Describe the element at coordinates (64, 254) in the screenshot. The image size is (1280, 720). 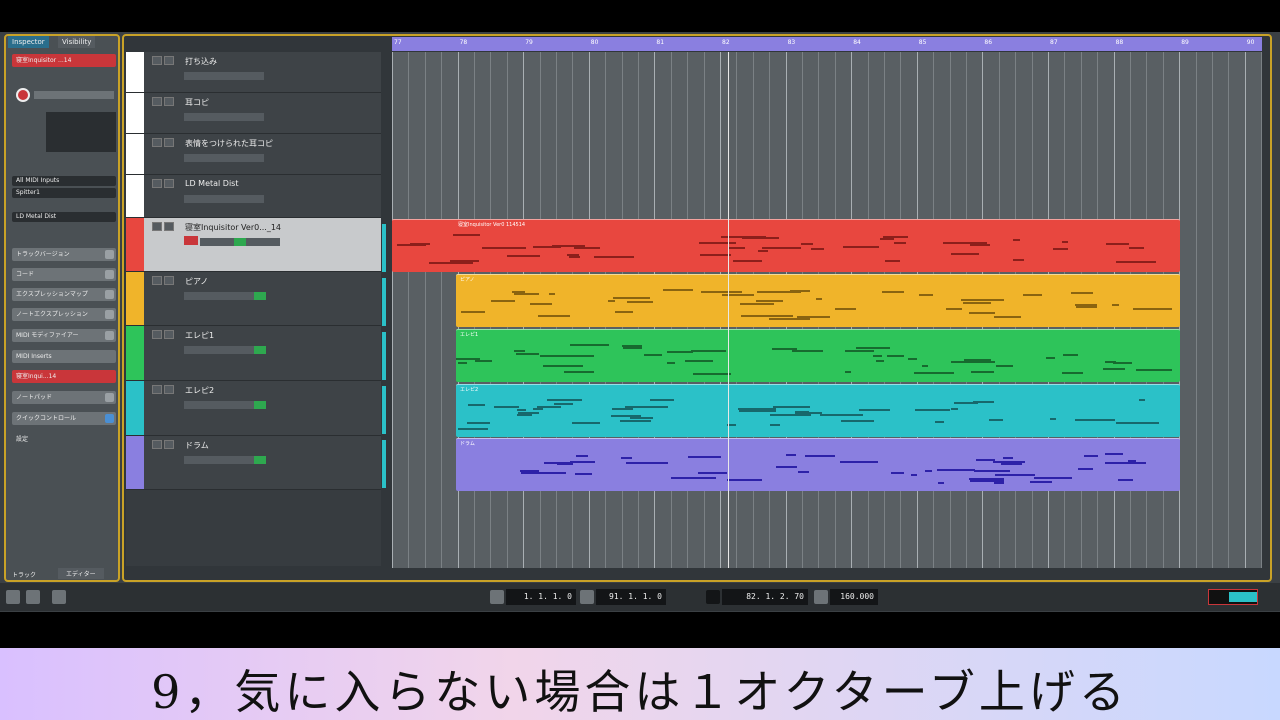
I see `section-track-versions: トラックバージョン` at that location.